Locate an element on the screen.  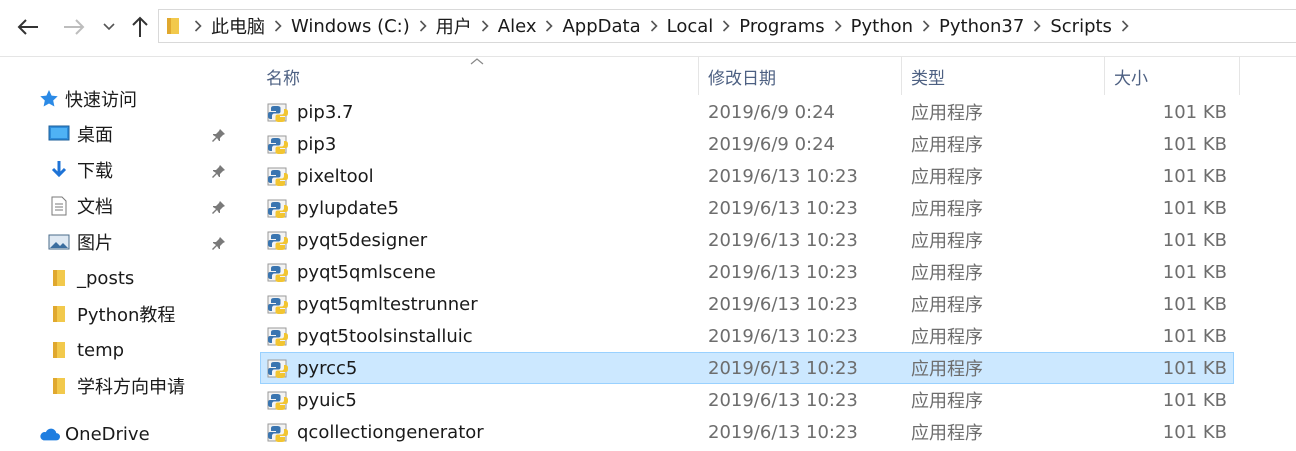
breadcrumb-item: Programs is located at coordinates (769, 26).